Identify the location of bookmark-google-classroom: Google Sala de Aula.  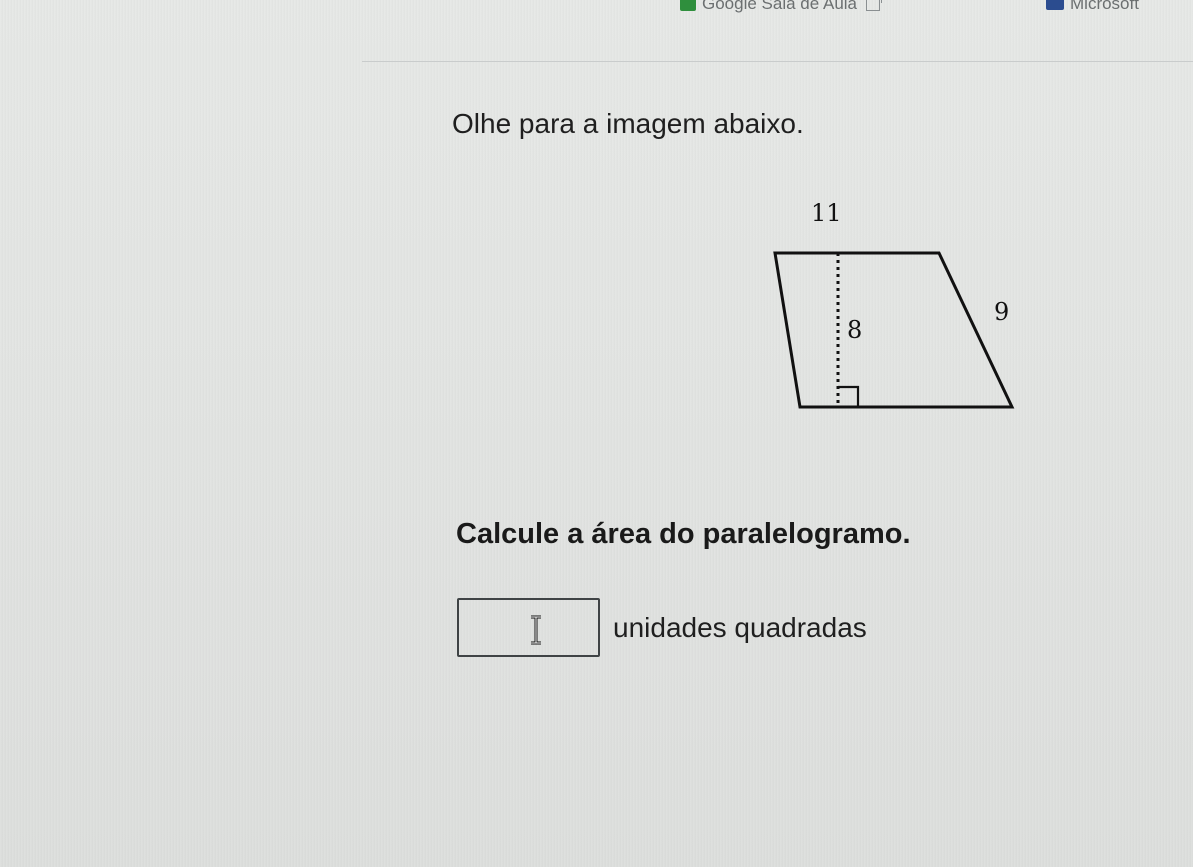
(781, 7).